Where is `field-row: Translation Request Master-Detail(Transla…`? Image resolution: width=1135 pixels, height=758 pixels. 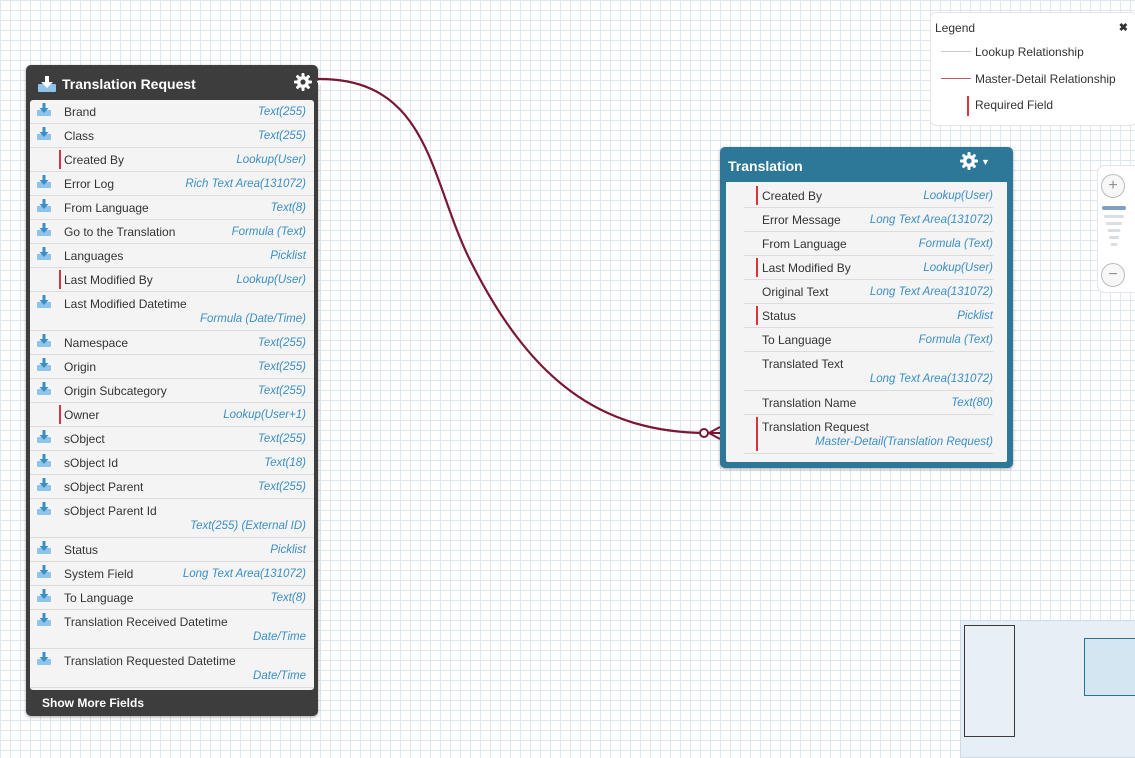 field-row: Translation Request Master-Detail(Transla… is located at coordinates (868, 434).